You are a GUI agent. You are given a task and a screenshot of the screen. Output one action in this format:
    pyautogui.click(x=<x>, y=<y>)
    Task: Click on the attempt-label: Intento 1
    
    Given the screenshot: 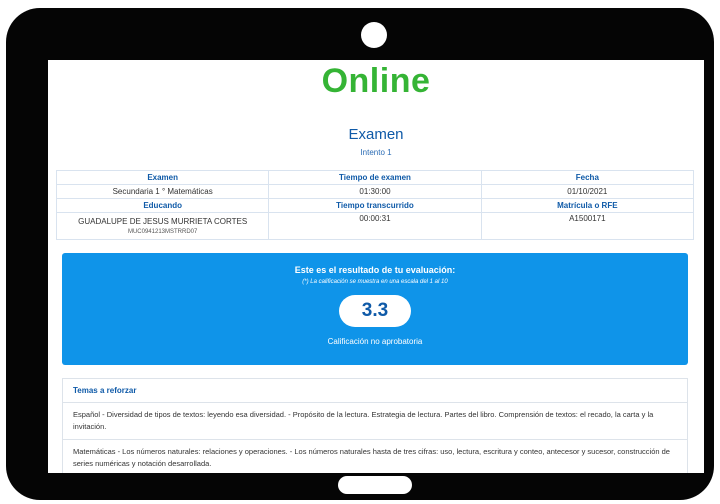 What is the action you would take?
    pyautogui.click(x=376, y=152)
    